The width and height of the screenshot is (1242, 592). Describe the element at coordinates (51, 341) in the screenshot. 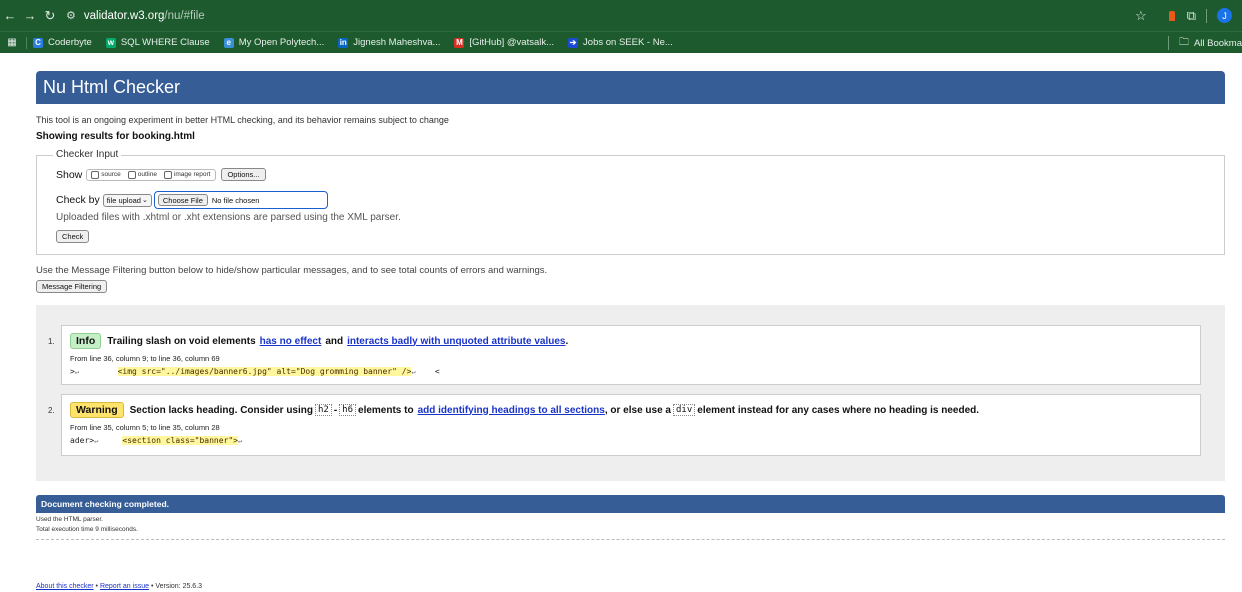

I see `message-number: 1.` at that location.